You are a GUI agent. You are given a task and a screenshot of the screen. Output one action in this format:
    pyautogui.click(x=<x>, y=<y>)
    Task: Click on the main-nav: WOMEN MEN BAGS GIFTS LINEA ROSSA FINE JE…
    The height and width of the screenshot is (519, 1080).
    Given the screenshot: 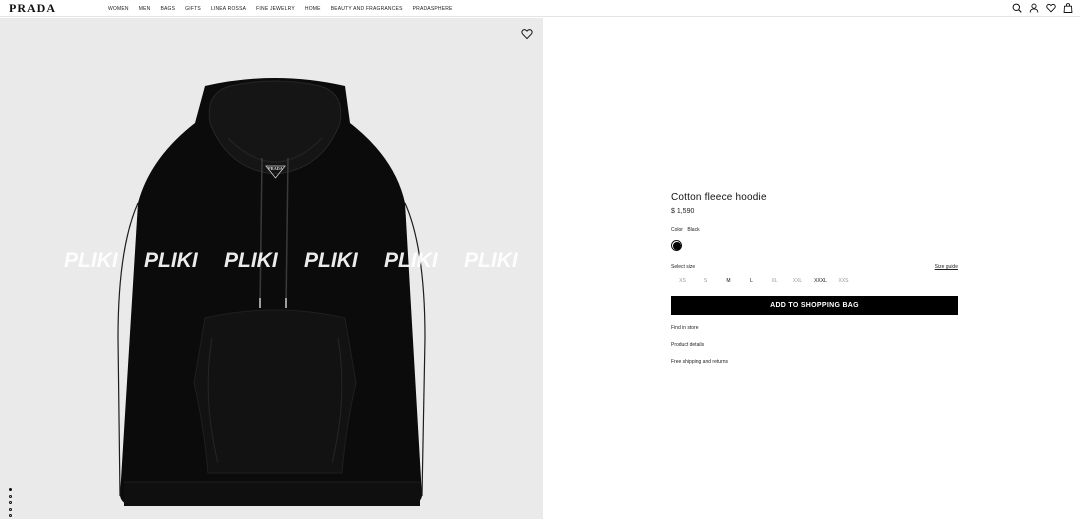 What is the action you would take?
    pyautogui.click(x=285, y=8)
    